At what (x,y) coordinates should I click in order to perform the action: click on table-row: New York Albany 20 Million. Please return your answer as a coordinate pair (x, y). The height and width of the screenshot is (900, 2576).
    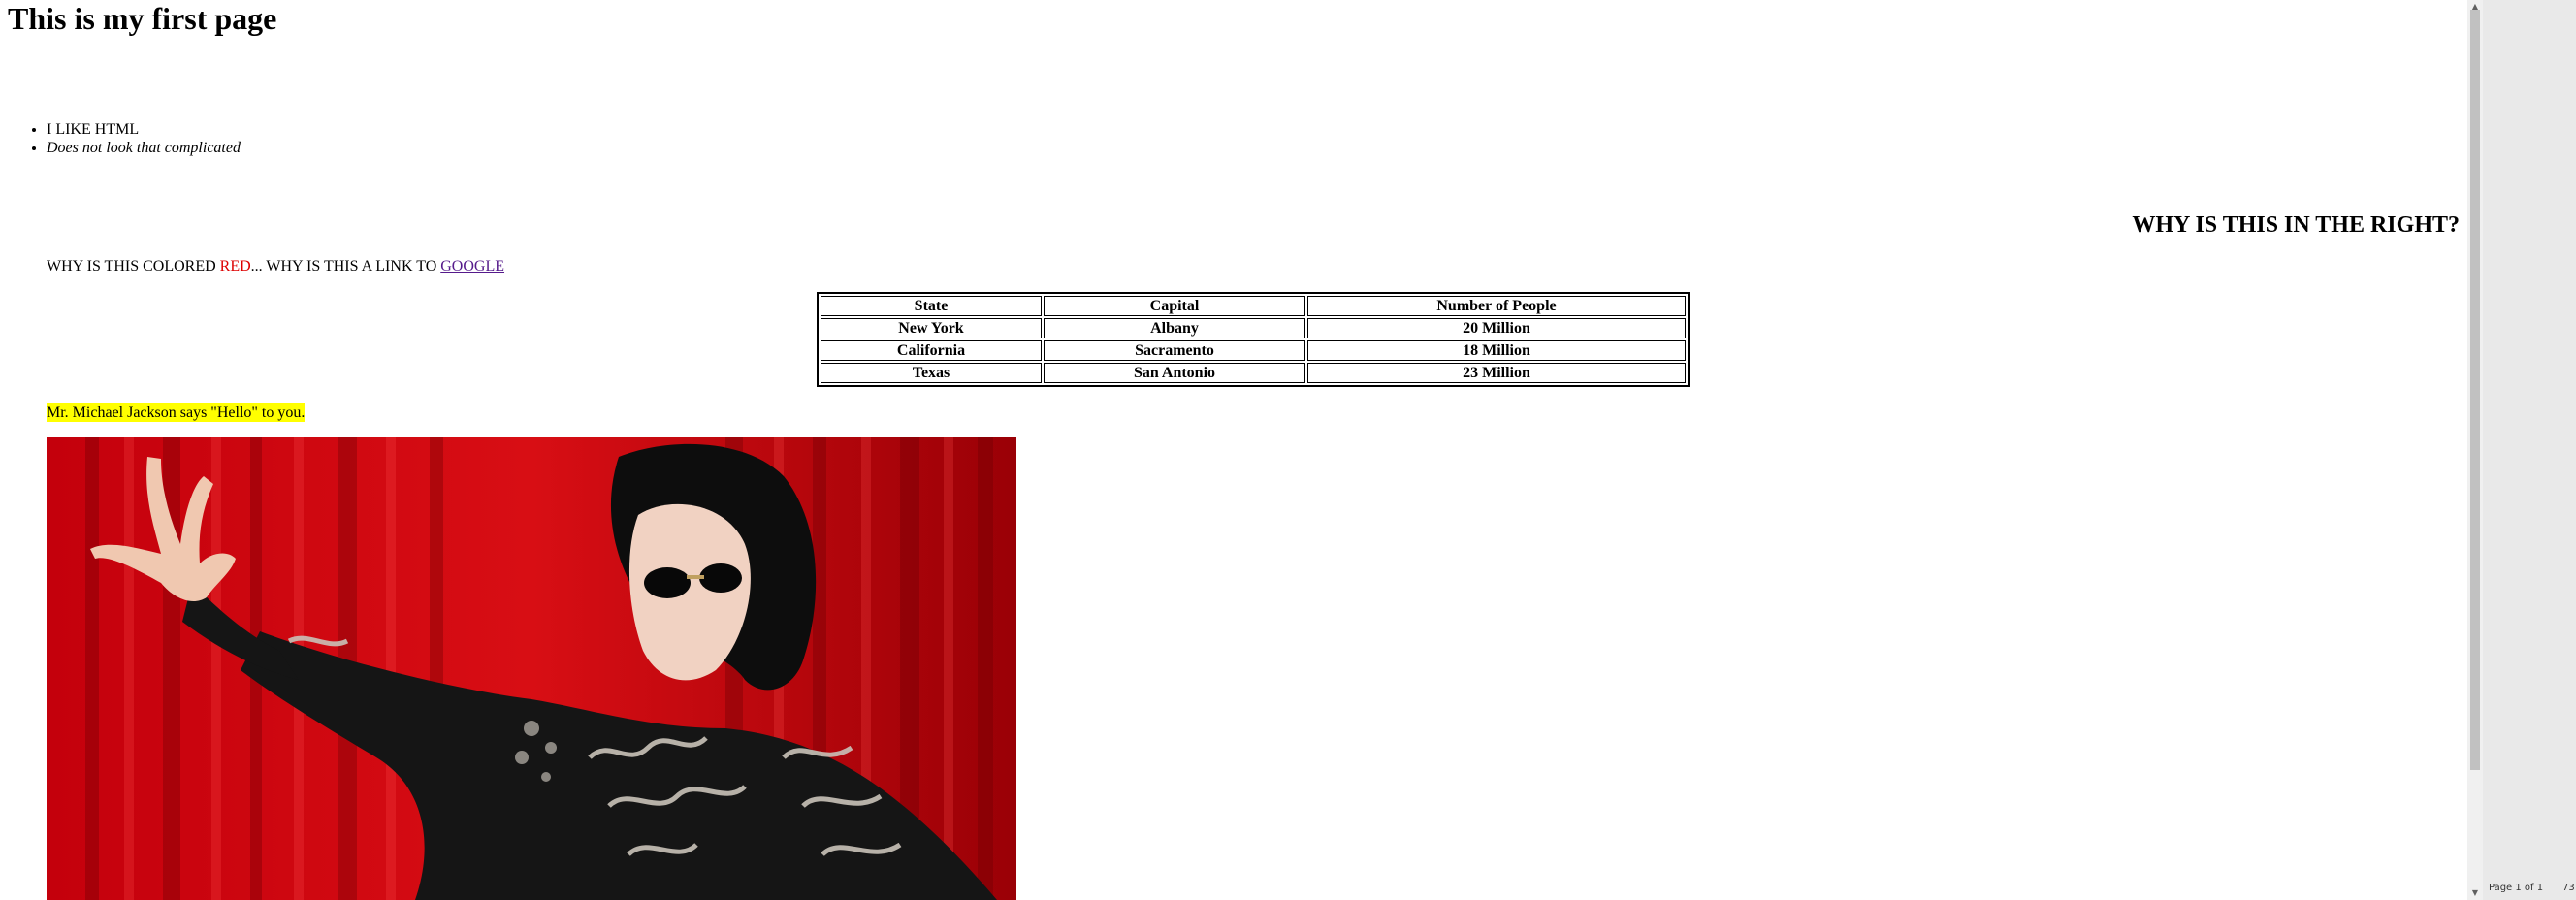
    Looking at the image, I should click on (1253, 328).